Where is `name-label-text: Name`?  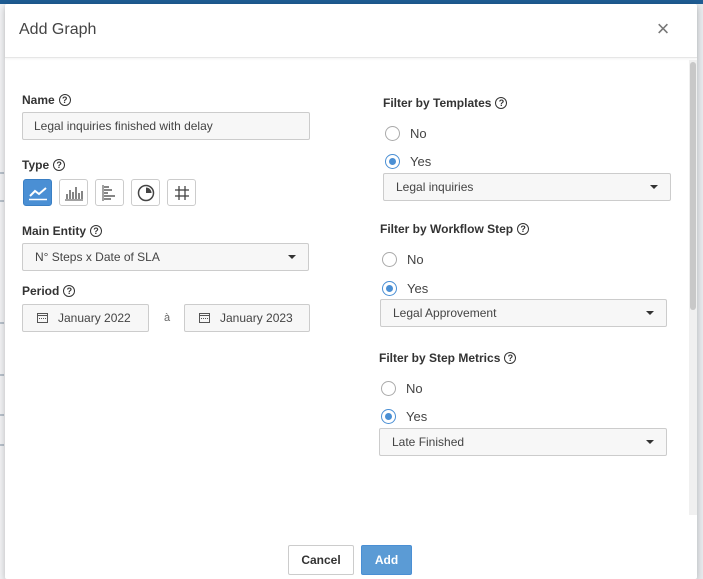 name-label-text: Name is located at coordinates (38, 100).